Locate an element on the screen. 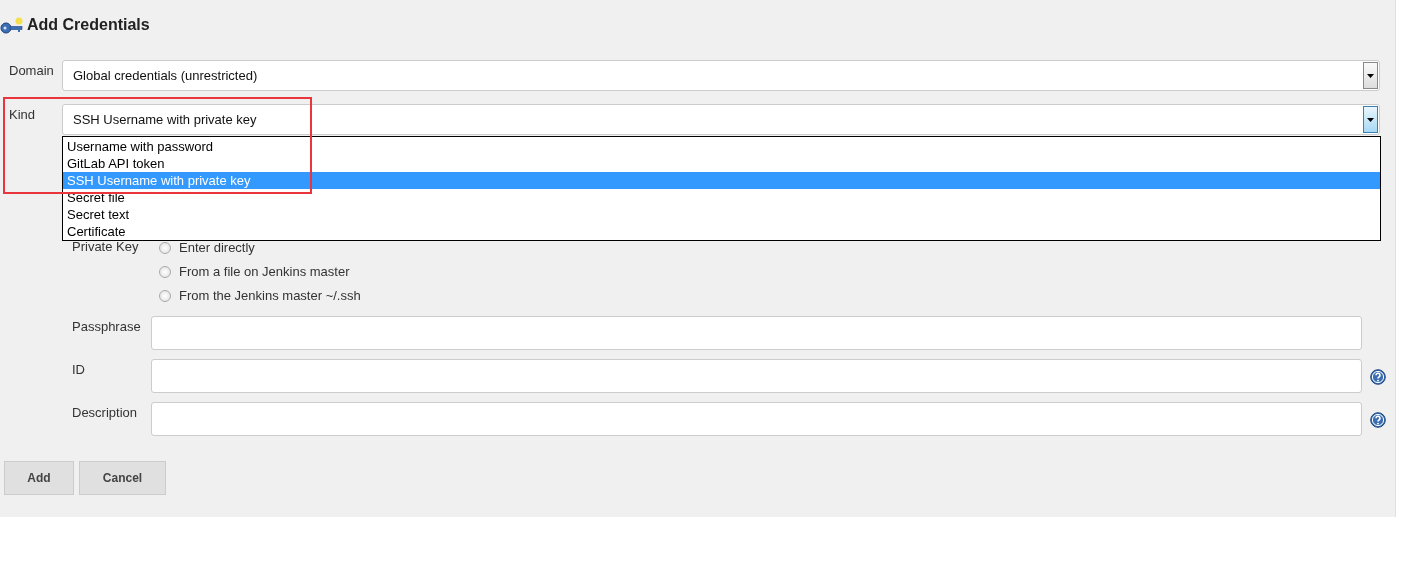 This screenshot has width=1401, height=587. radio-label: Enter directly is located at coordinates (217, 247).